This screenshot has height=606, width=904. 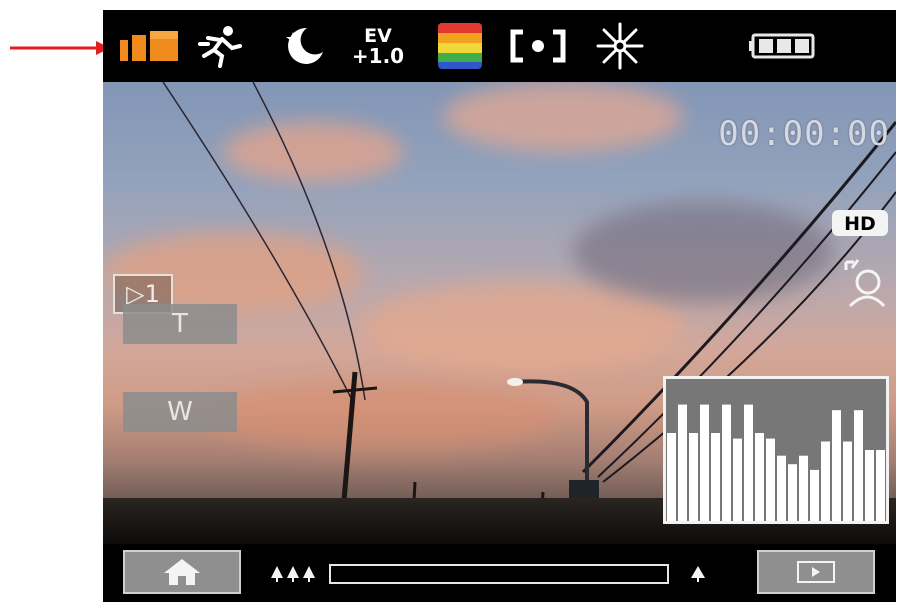 I want to click on histogram-panel, so click(x=776, y=450).